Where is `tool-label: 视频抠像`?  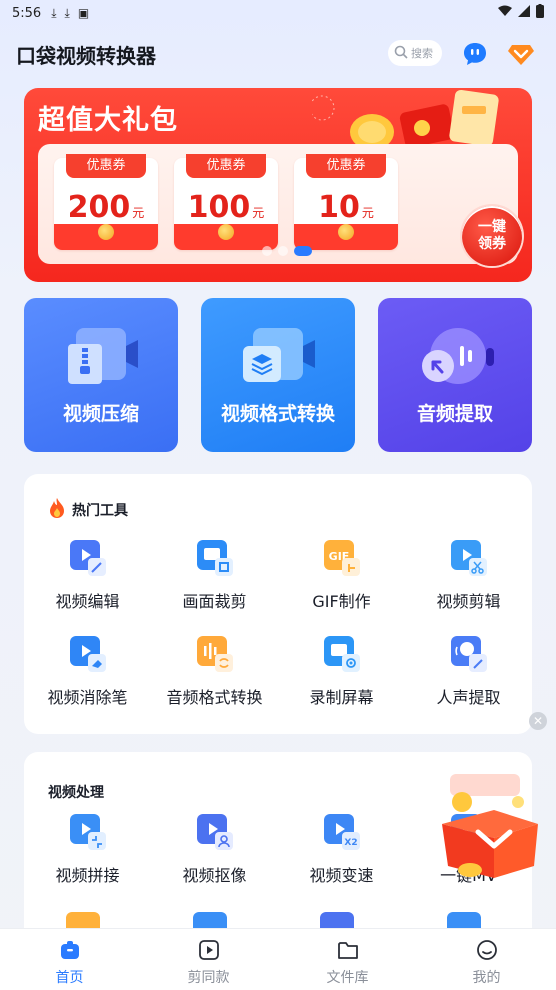 tool-label: 视频抠像 is located at coordinates (214, 875).